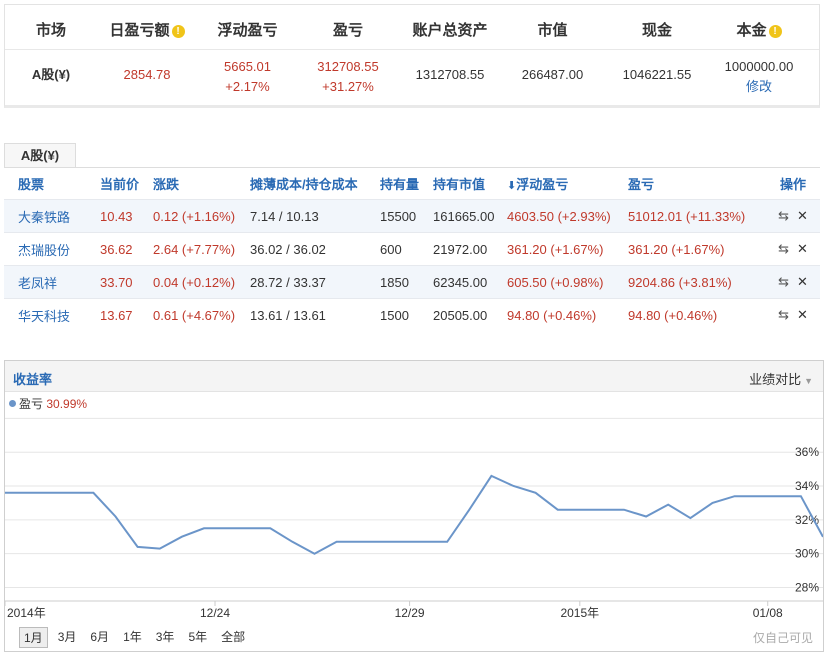  What do you see at coordinates (459, 184) in the screenshot?
I see `column-header-label: 持有市值` at bounding box center [459, 184].